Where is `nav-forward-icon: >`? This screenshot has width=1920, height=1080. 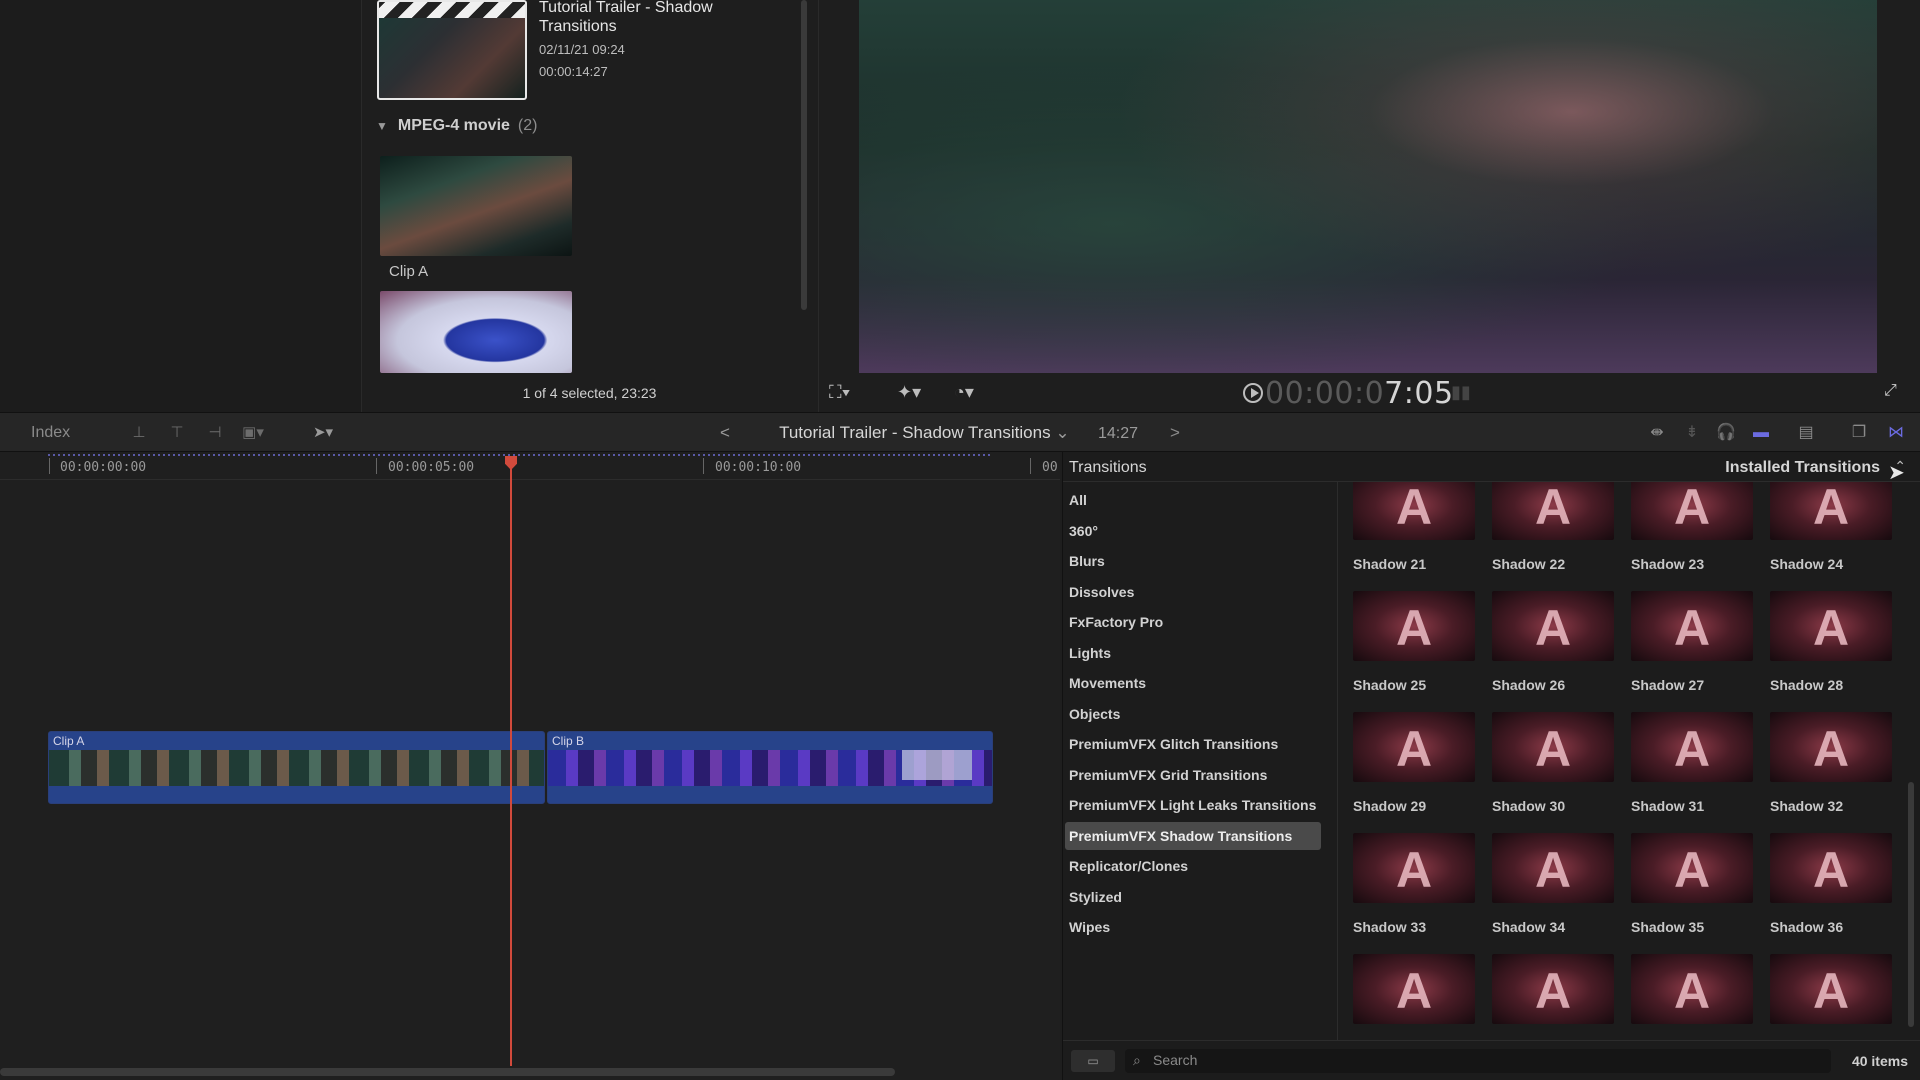 nav-forward-icon: > is located at coordinates (1175, 433).